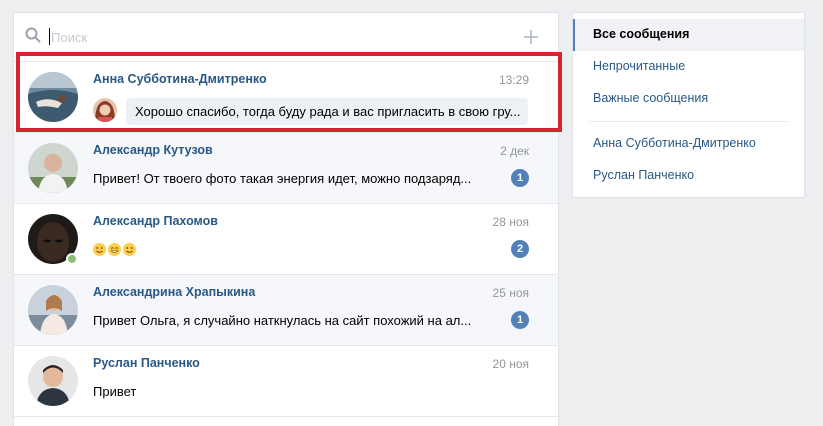 This screenshot has width=823, height=426. Describe the element at coordinates (531, 37) in the screenshot. I see `plus-icon` at that location.